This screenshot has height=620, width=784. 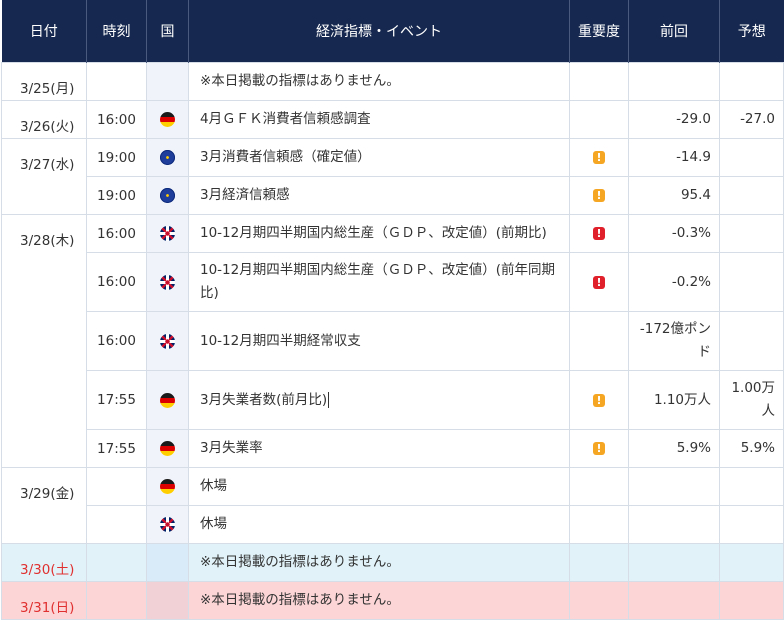 I want to click on forecast-cell: 1.00万人, so click(x=751, y=400).